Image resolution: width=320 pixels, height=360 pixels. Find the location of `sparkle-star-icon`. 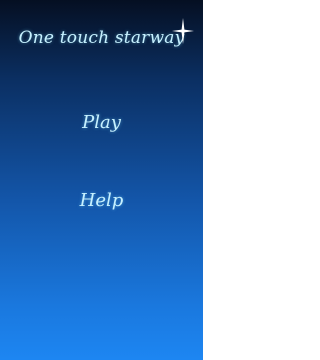

sparkle-star-icon is located at coordinates (183, 31).